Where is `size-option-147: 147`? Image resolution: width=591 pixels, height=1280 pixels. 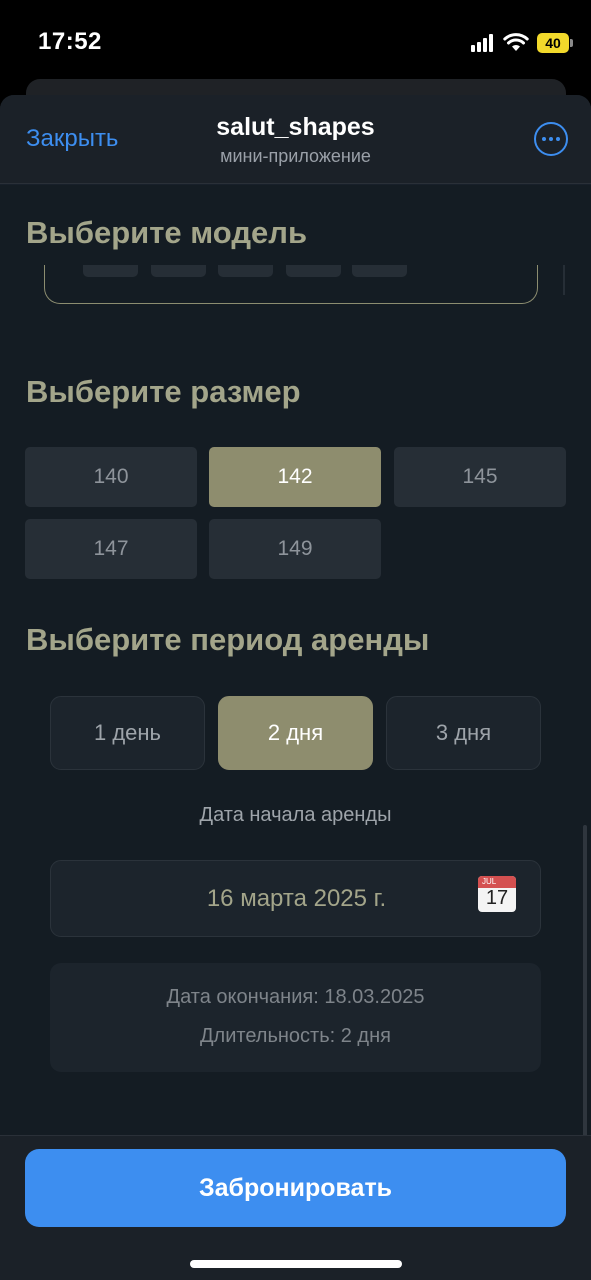 size-option-147: 147 is located at coordinates (111, 549).